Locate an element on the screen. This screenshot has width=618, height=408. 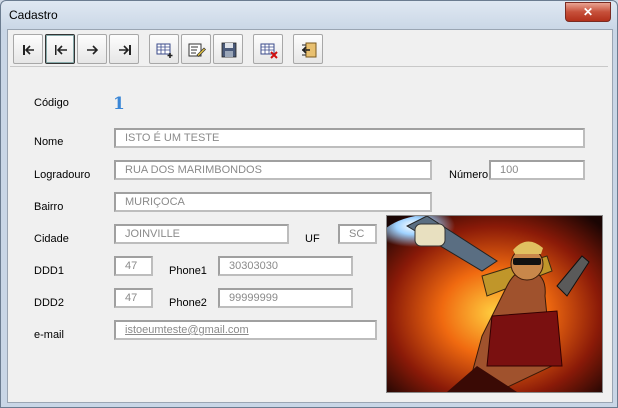
first-record-button is located at coordinates (28, 49).